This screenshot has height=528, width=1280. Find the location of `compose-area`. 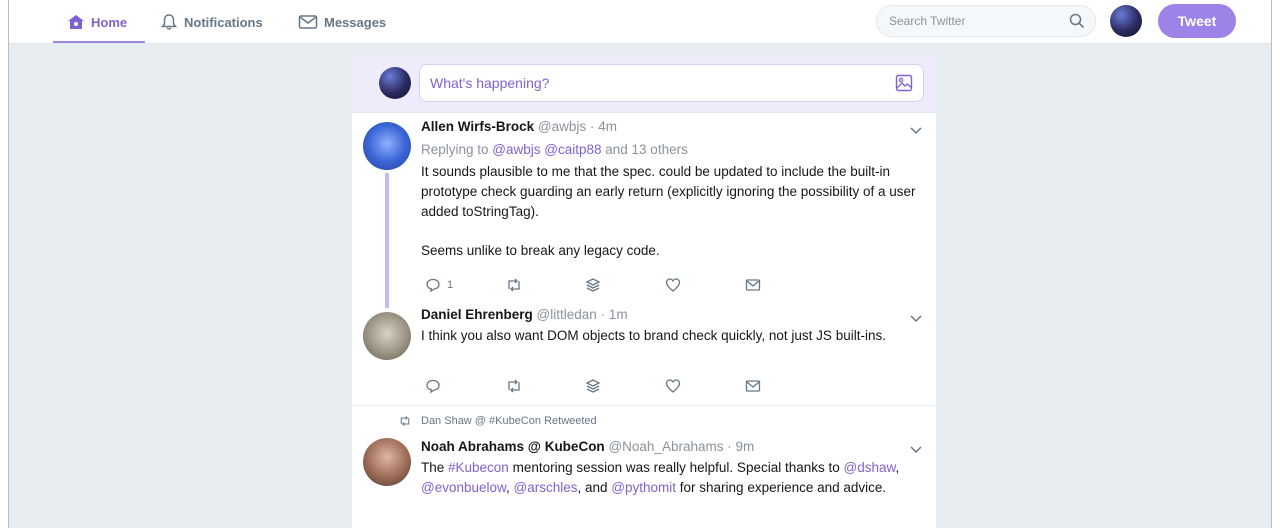

compose-area is located at coordinates (644, 84).